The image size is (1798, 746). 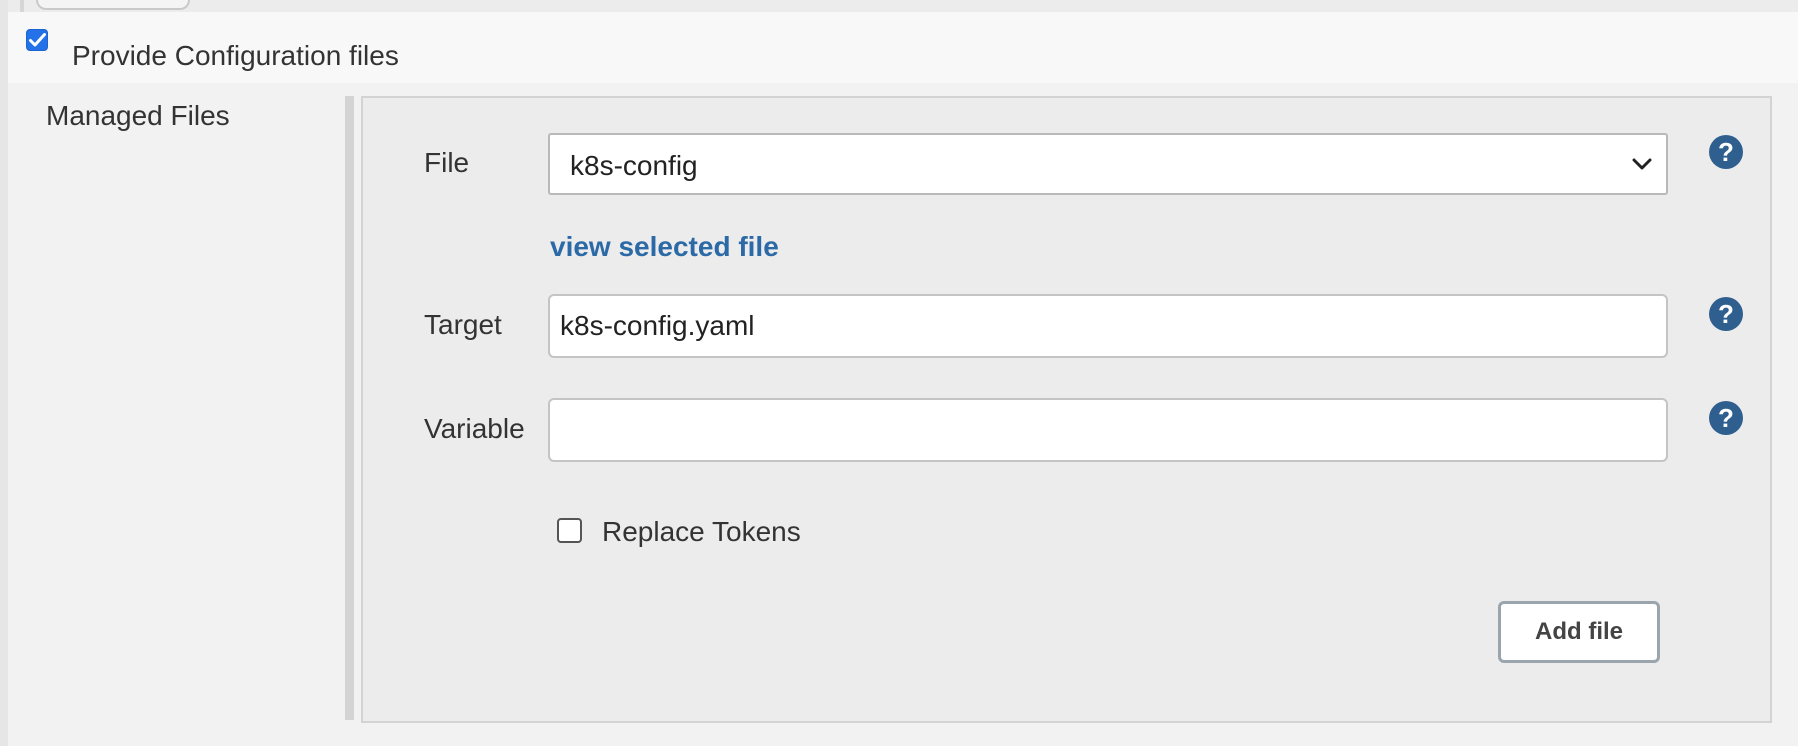 What do you see at coordinates (4, 373) in the screenshot?
I see `left-edge-strip` at bounding box center [4, 373].